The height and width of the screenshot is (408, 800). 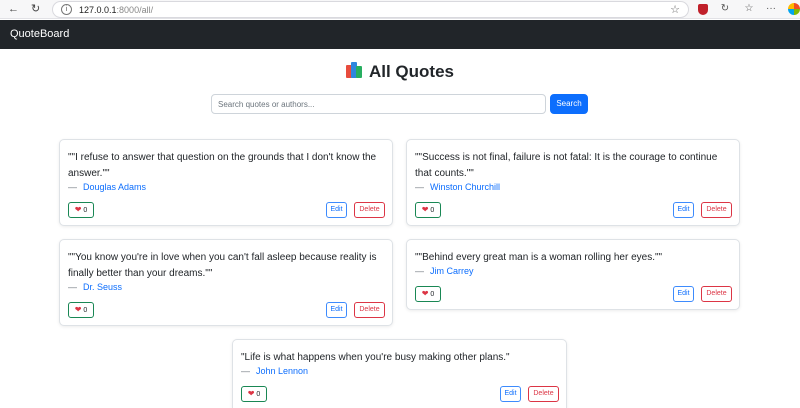 What do you see at coordinates (771, 9) in the screenshot?
I see `more-menu-icon: ···` at bounding box center [771, 9].